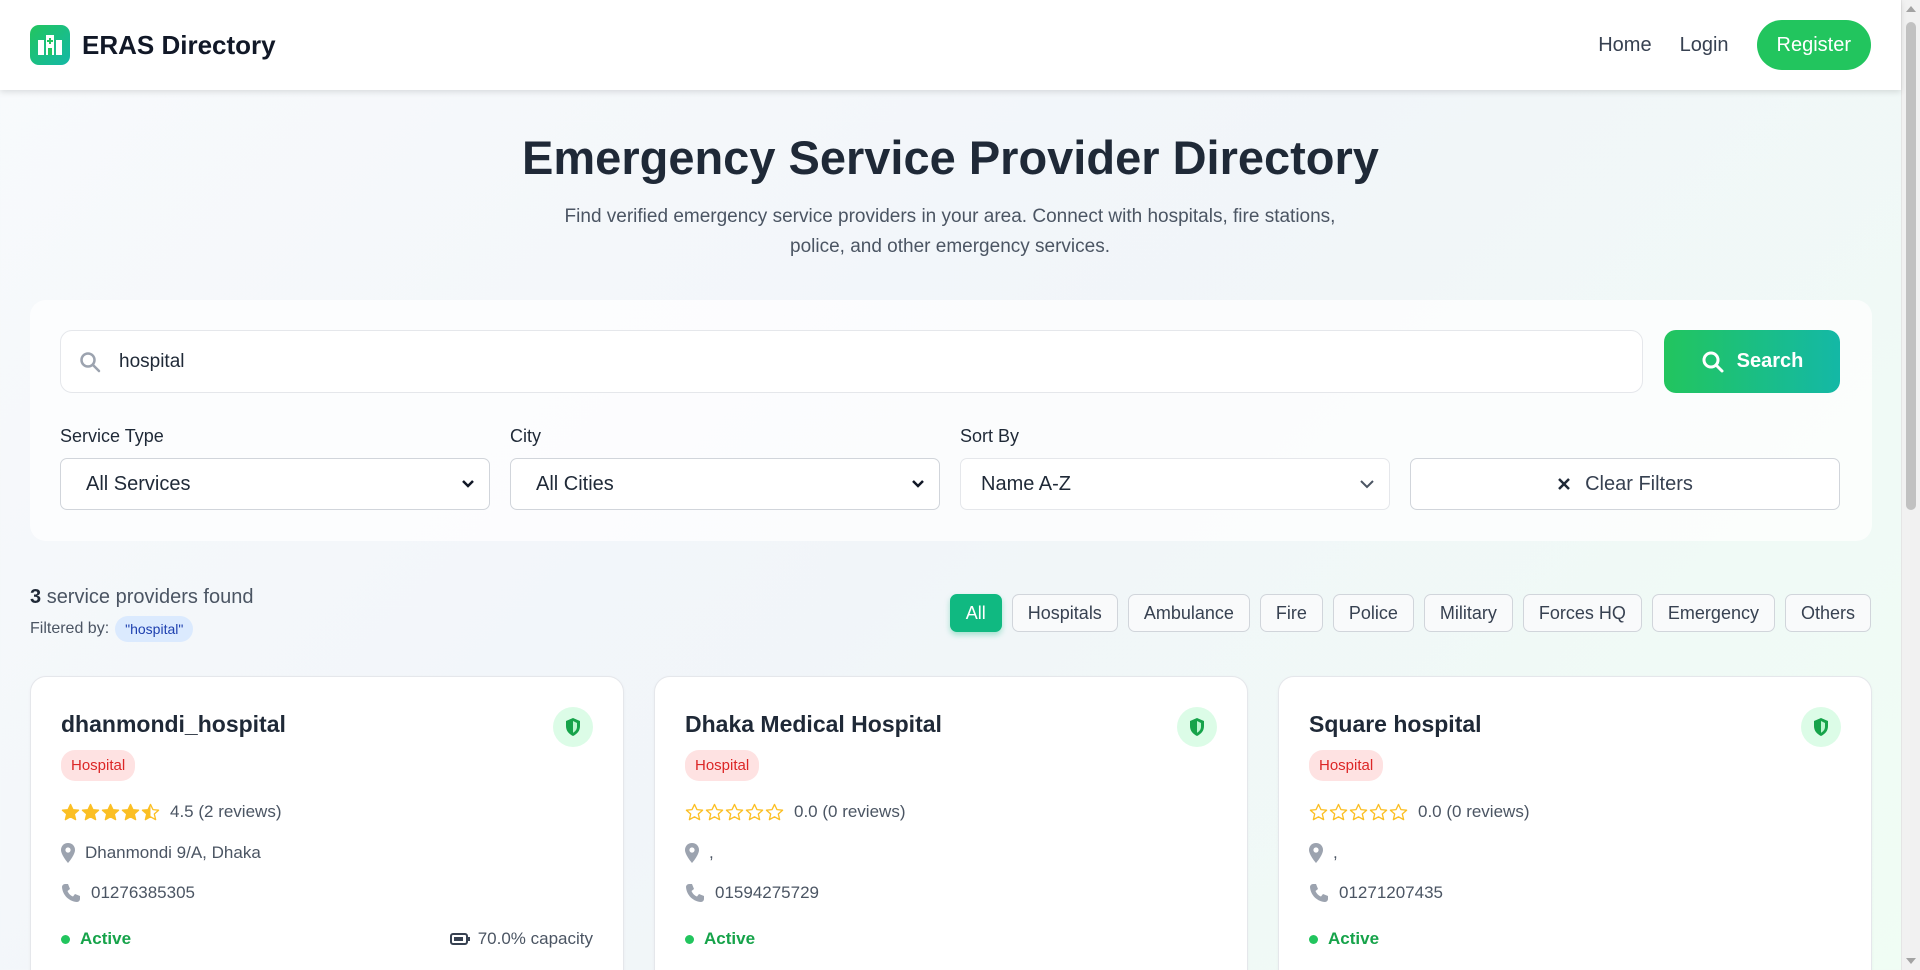 The image size is (1920, 970). What do you see at coordinates (1911, 961) in the screenshot?
I see `scroll-down-arrow-icon` at bounding box center [1911, 961].